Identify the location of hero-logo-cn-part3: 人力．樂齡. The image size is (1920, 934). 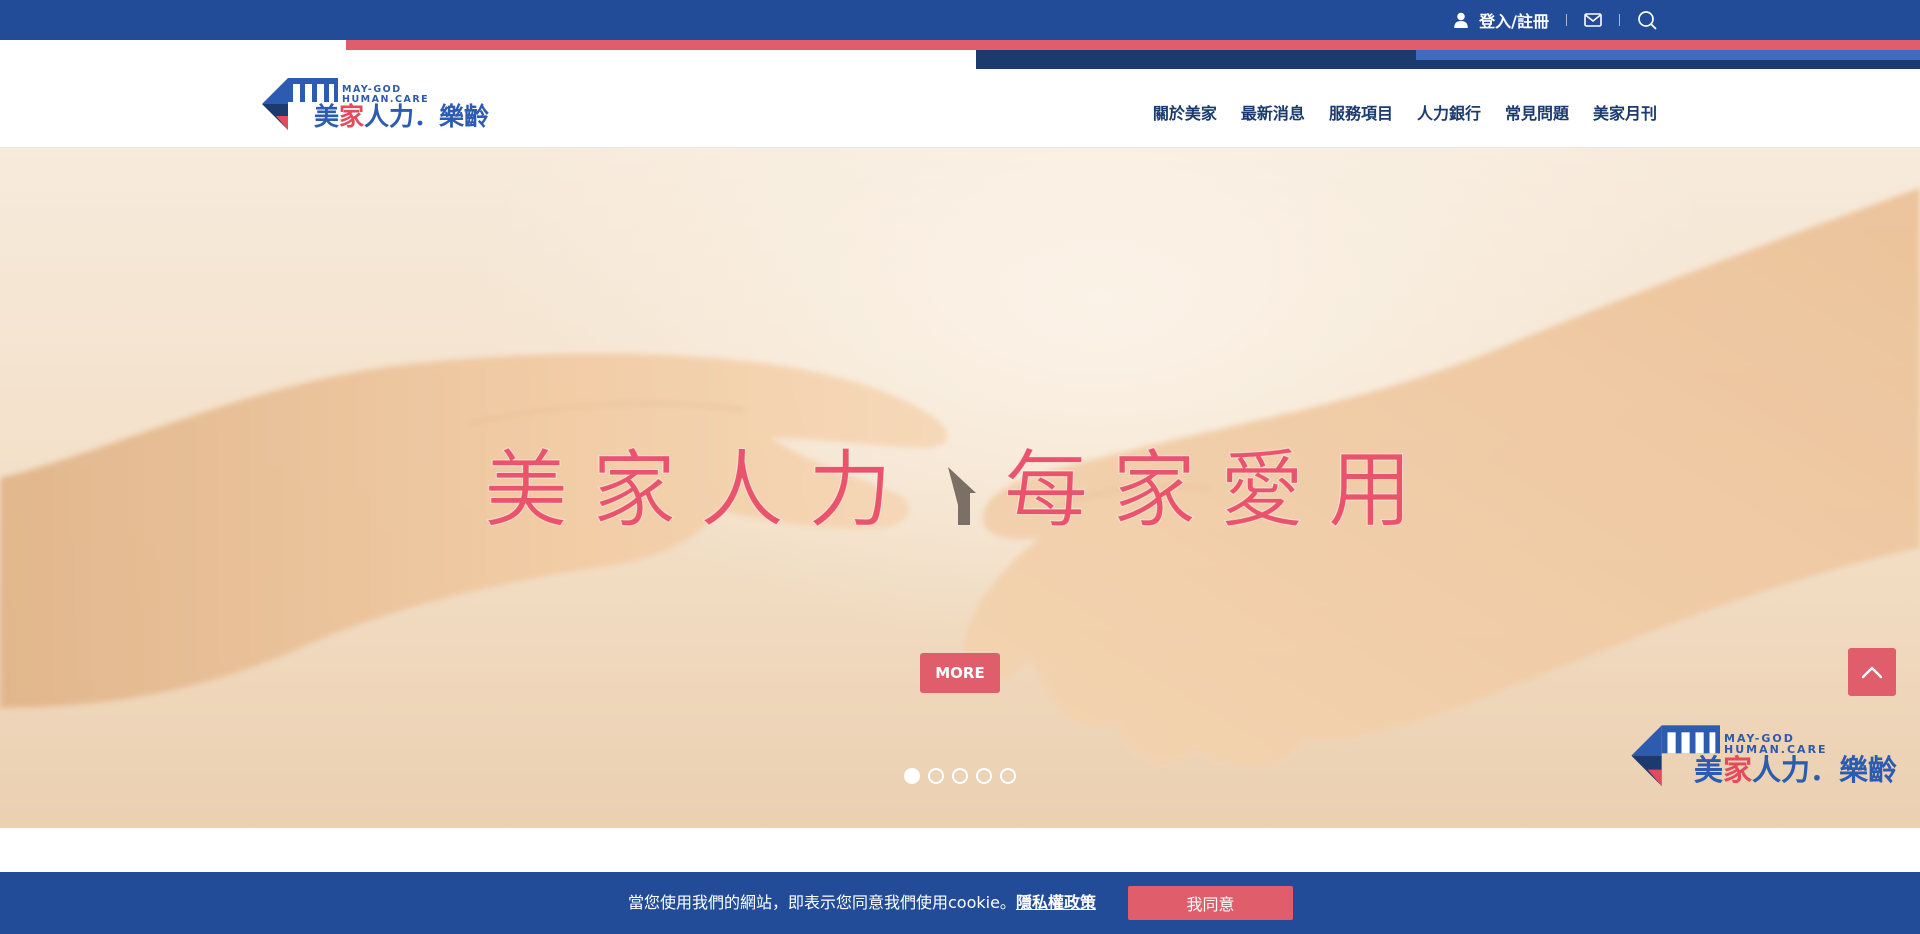
(1825, 770).